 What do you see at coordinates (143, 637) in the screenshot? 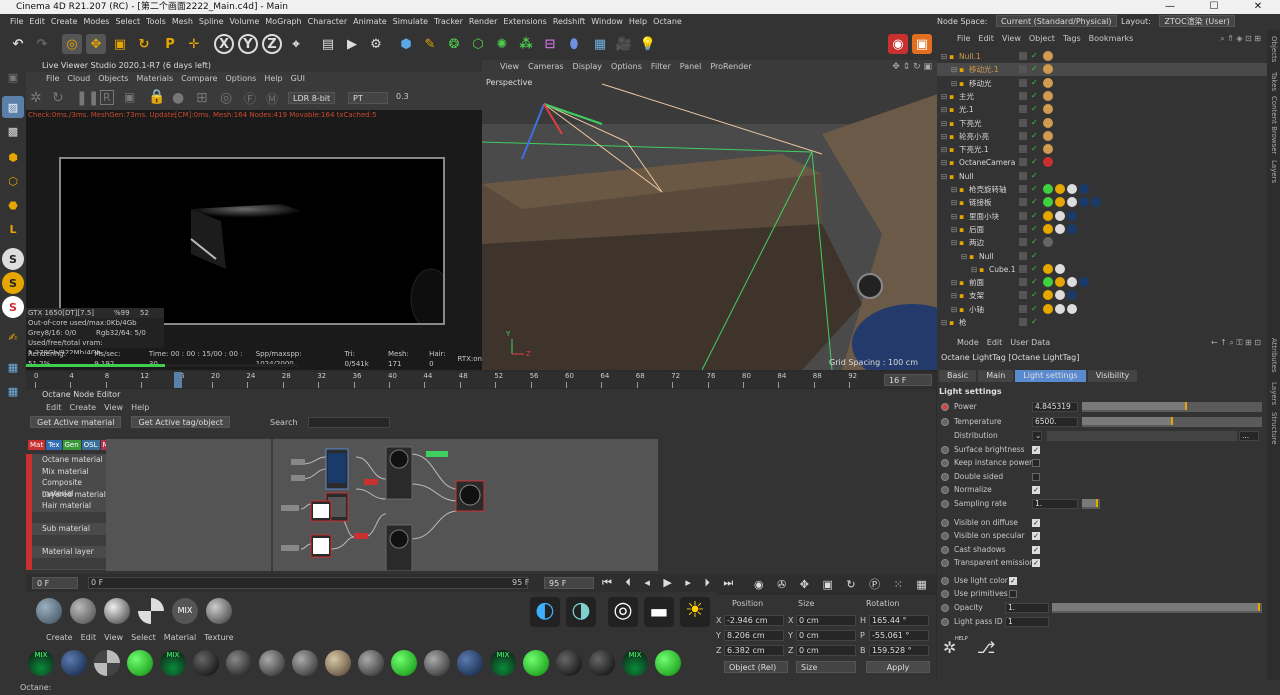
I see `material-menu-item-3: Select` at bounding box center [143, 637].